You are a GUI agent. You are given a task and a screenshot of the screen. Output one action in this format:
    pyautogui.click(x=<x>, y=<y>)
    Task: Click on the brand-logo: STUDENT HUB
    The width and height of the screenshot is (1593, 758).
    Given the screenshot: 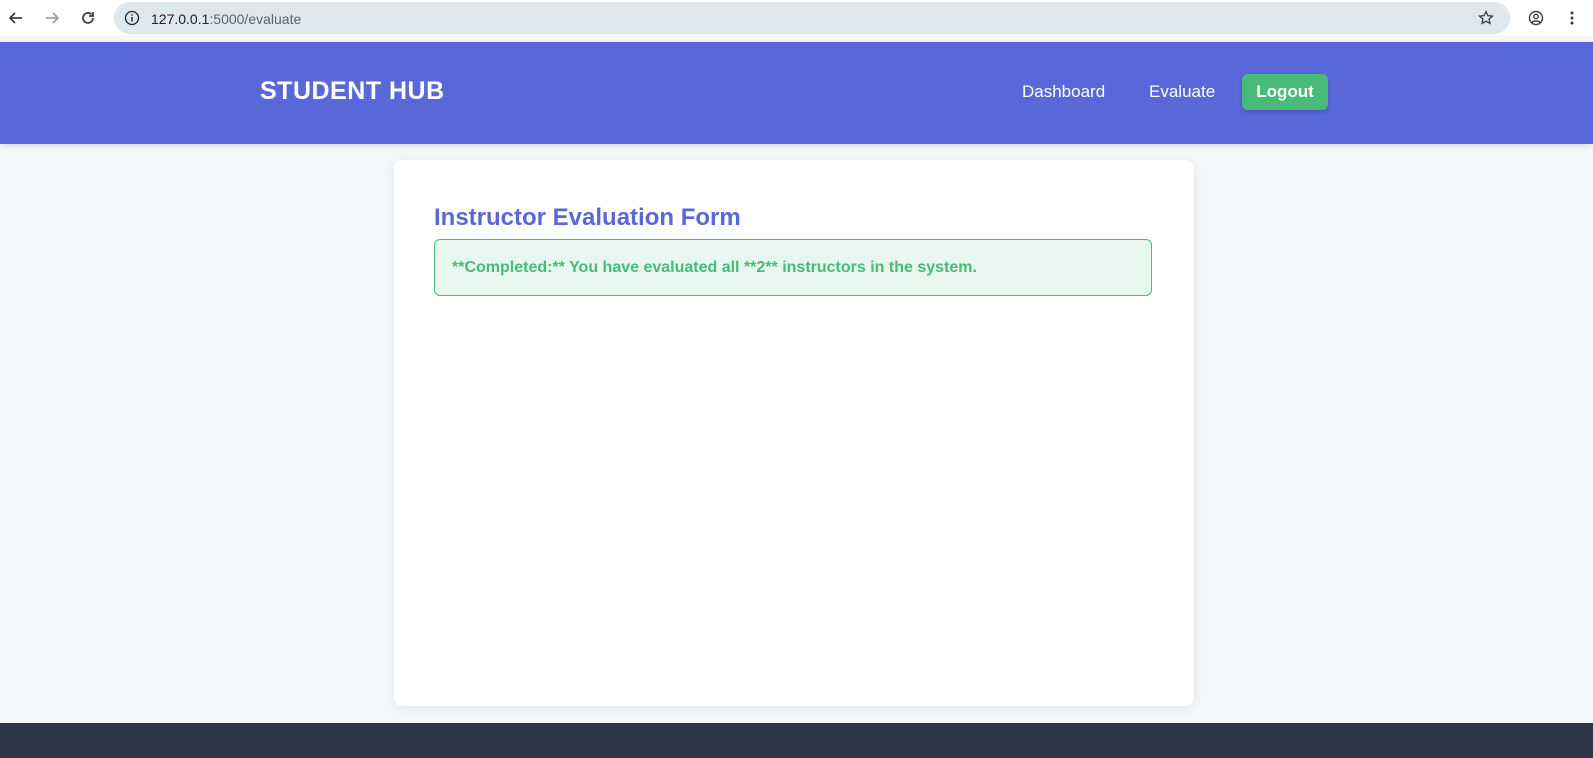 What is the action you would take?
    pyautogui.click(x=352, y=91)
    